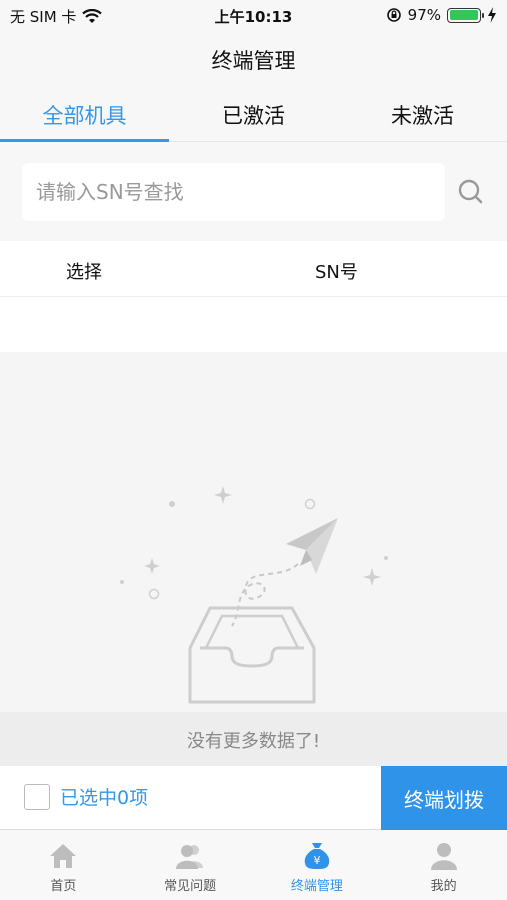 The height and width of the screenshot is (900, 507). Describe the element at coordinates (233, 192) in the screenshot. I see `search-input` at that location.